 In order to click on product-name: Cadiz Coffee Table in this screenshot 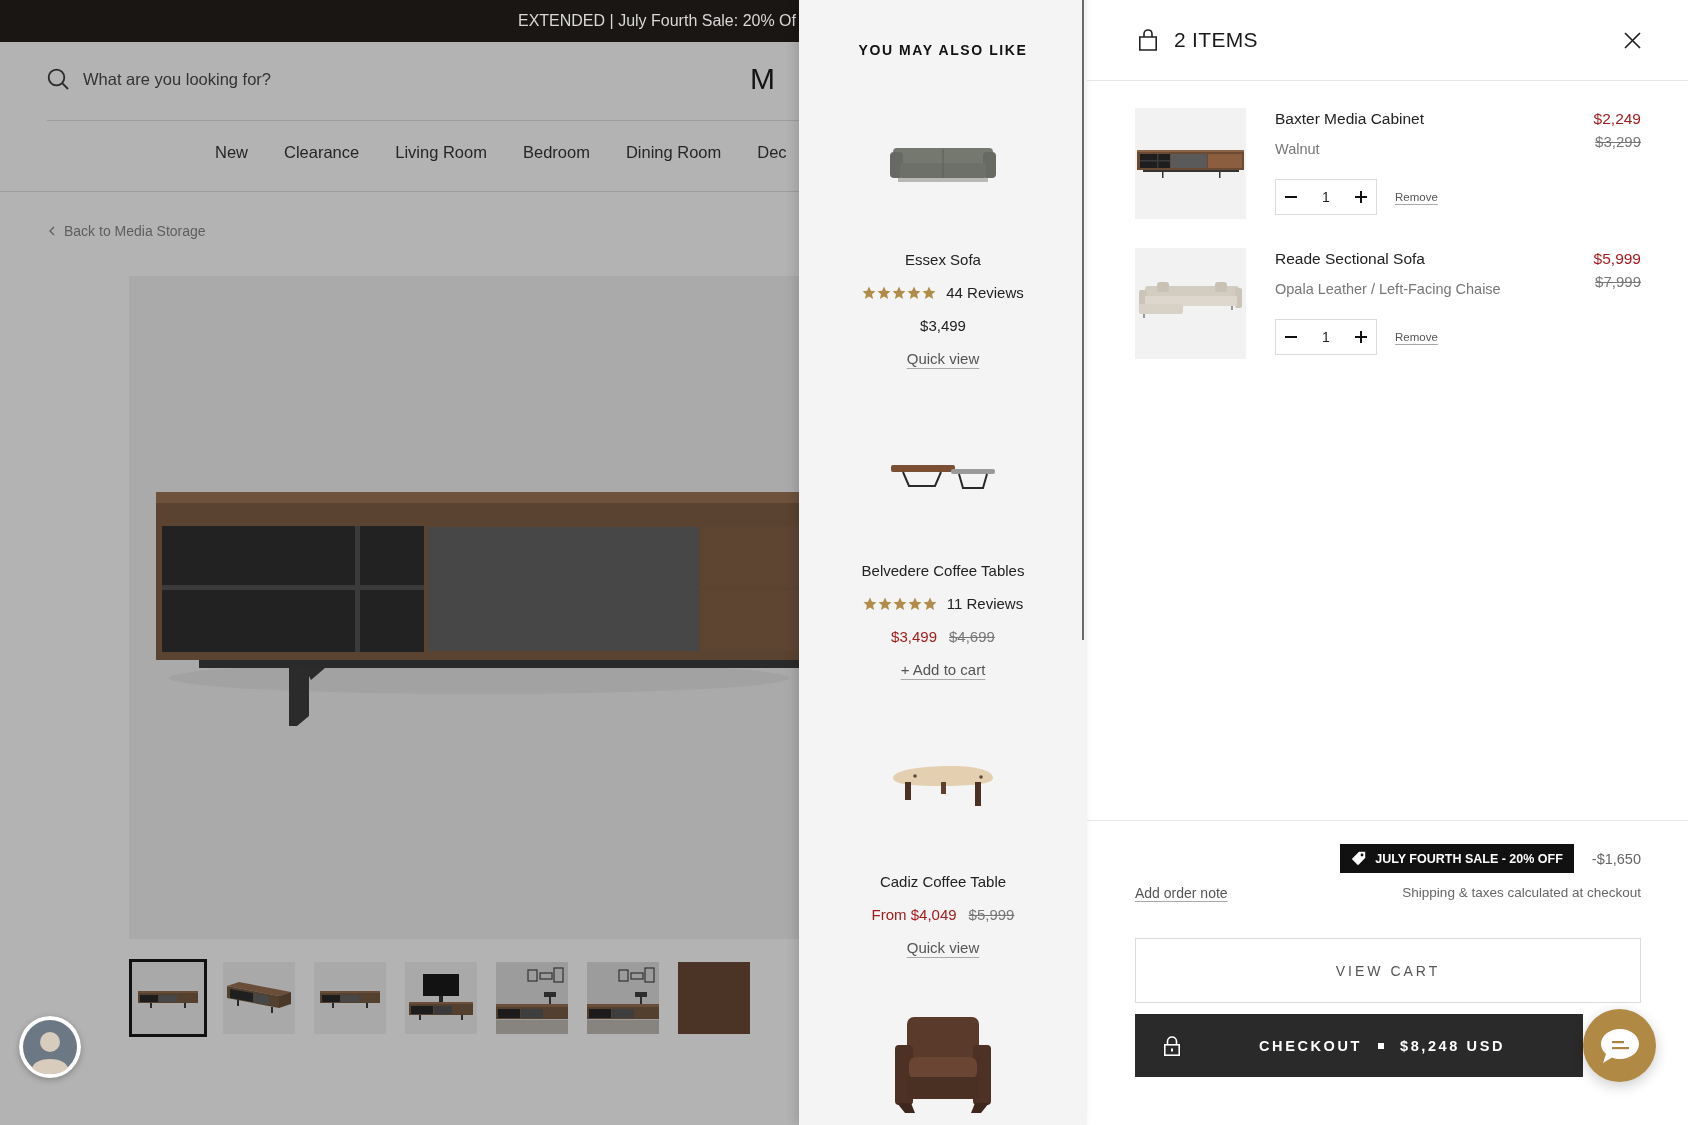, I will do `click(943, 882)`.